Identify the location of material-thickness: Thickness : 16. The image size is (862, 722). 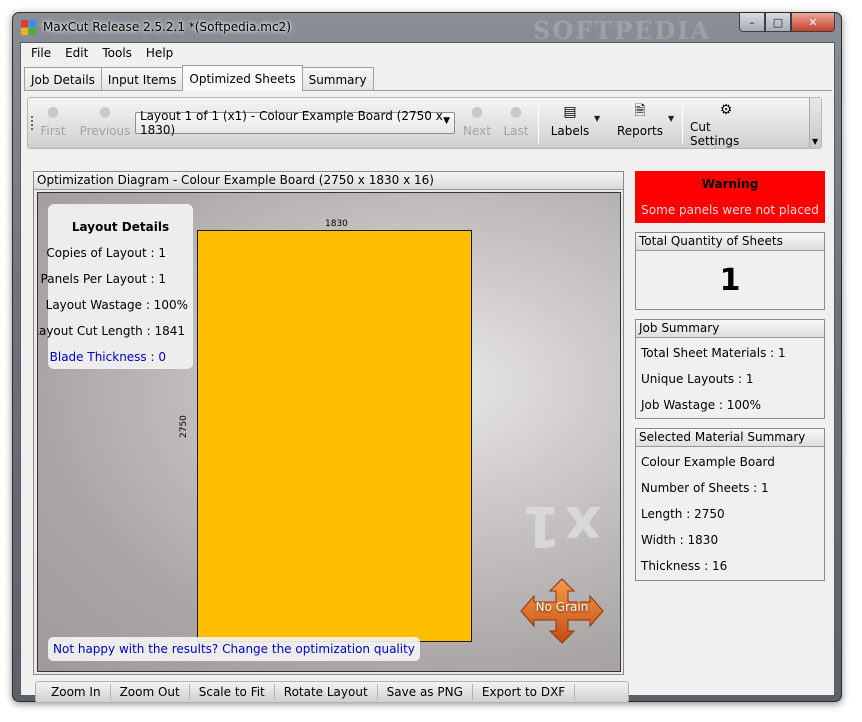
(684, 566).